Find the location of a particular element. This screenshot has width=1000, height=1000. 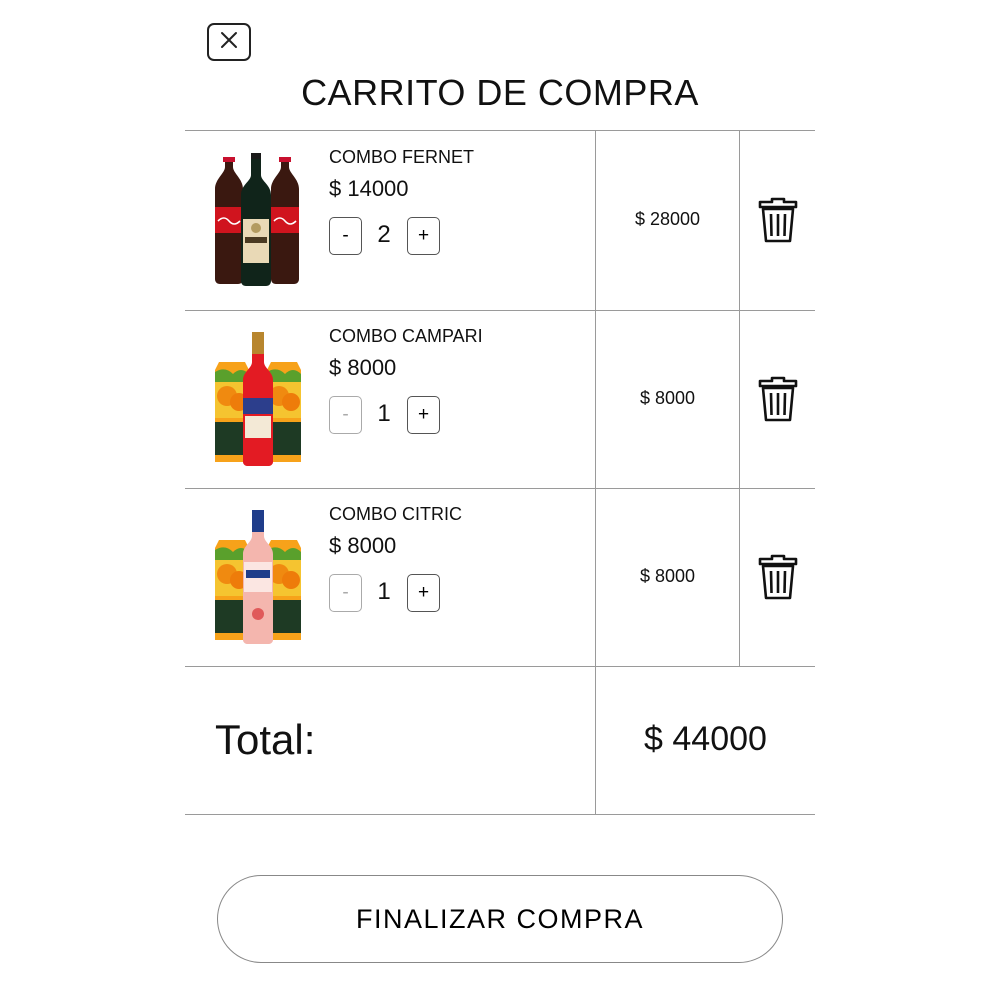

cart-item-campari: COMBO CAMPARI $ 8000 - 1 + $ 8000 is located at coordinates (500, 399).